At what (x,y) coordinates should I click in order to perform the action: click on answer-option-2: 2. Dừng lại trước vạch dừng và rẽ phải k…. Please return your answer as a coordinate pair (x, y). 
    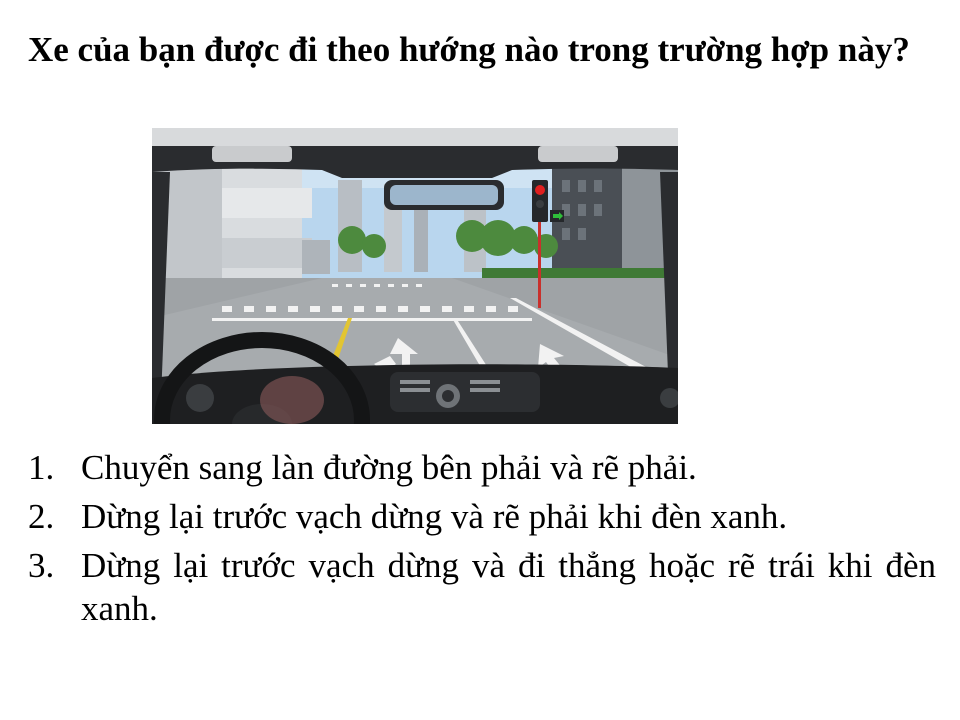
    Looking at the image, I should click on (482, 516).